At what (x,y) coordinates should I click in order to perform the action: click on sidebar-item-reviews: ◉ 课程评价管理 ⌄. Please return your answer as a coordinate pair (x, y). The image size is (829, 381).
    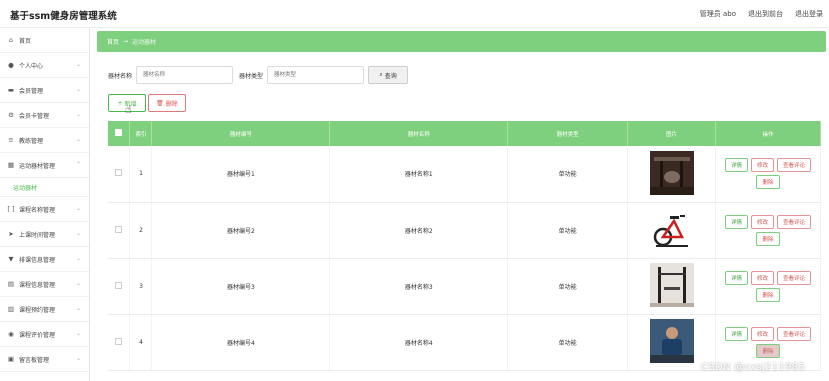
    Looking at the image, I should click on (44, 334).